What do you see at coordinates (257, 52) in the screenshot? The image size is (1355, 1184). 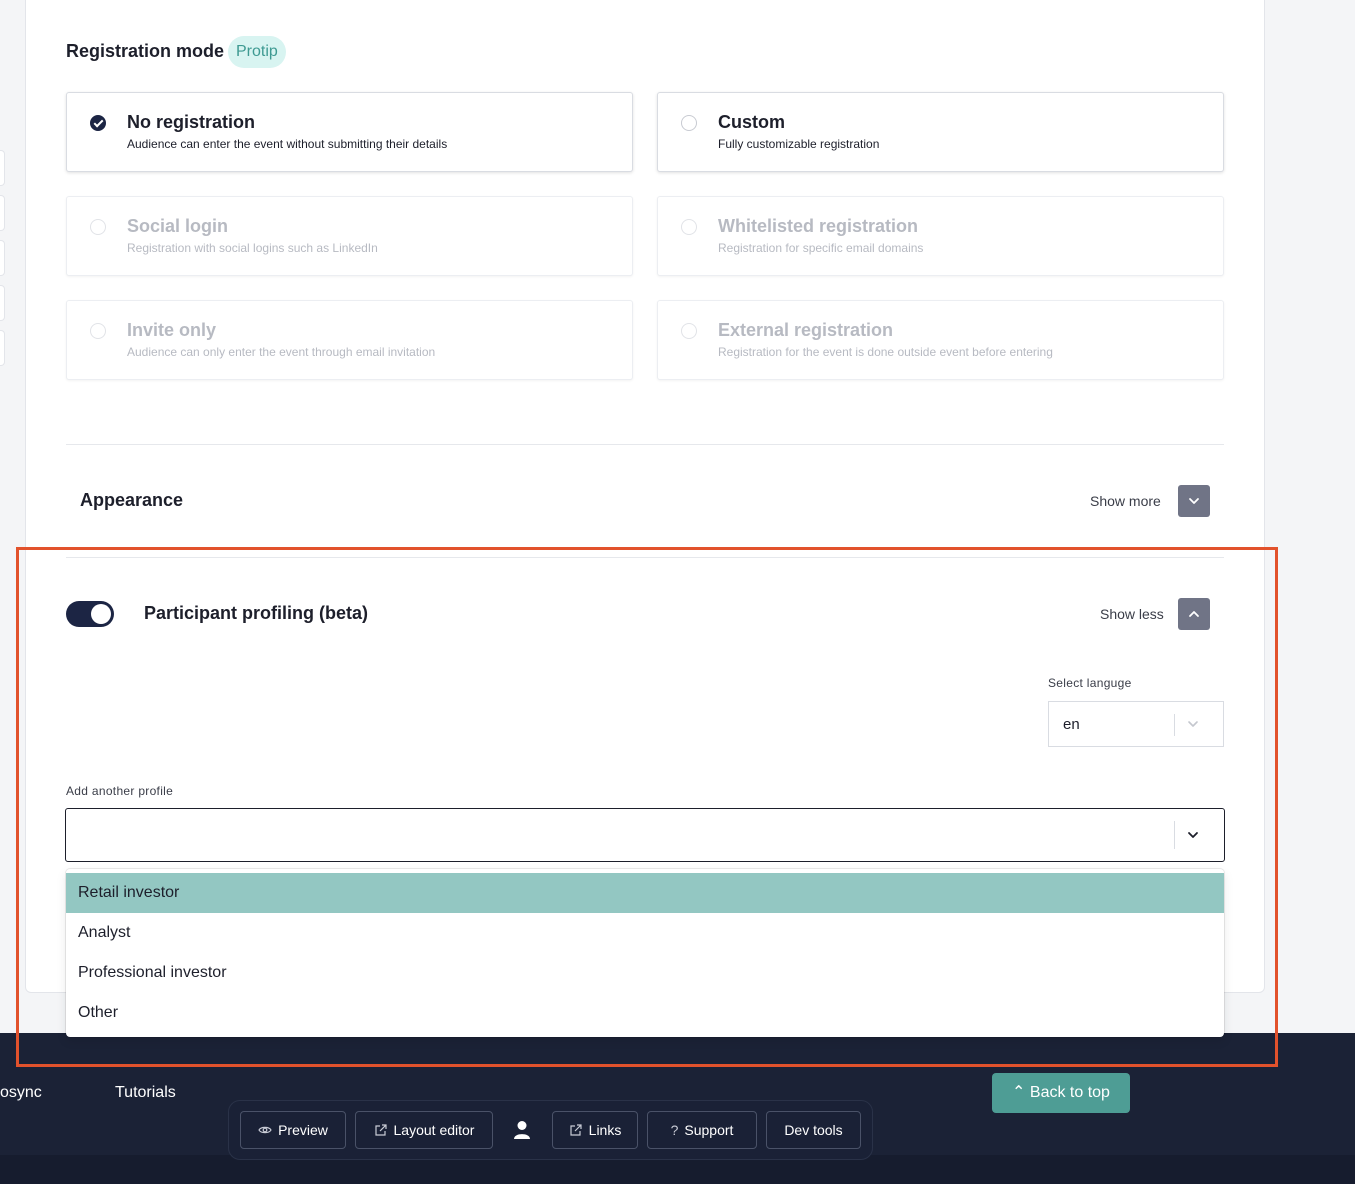 I see `protip-badge: Protip` at bounding box center [257, 52].